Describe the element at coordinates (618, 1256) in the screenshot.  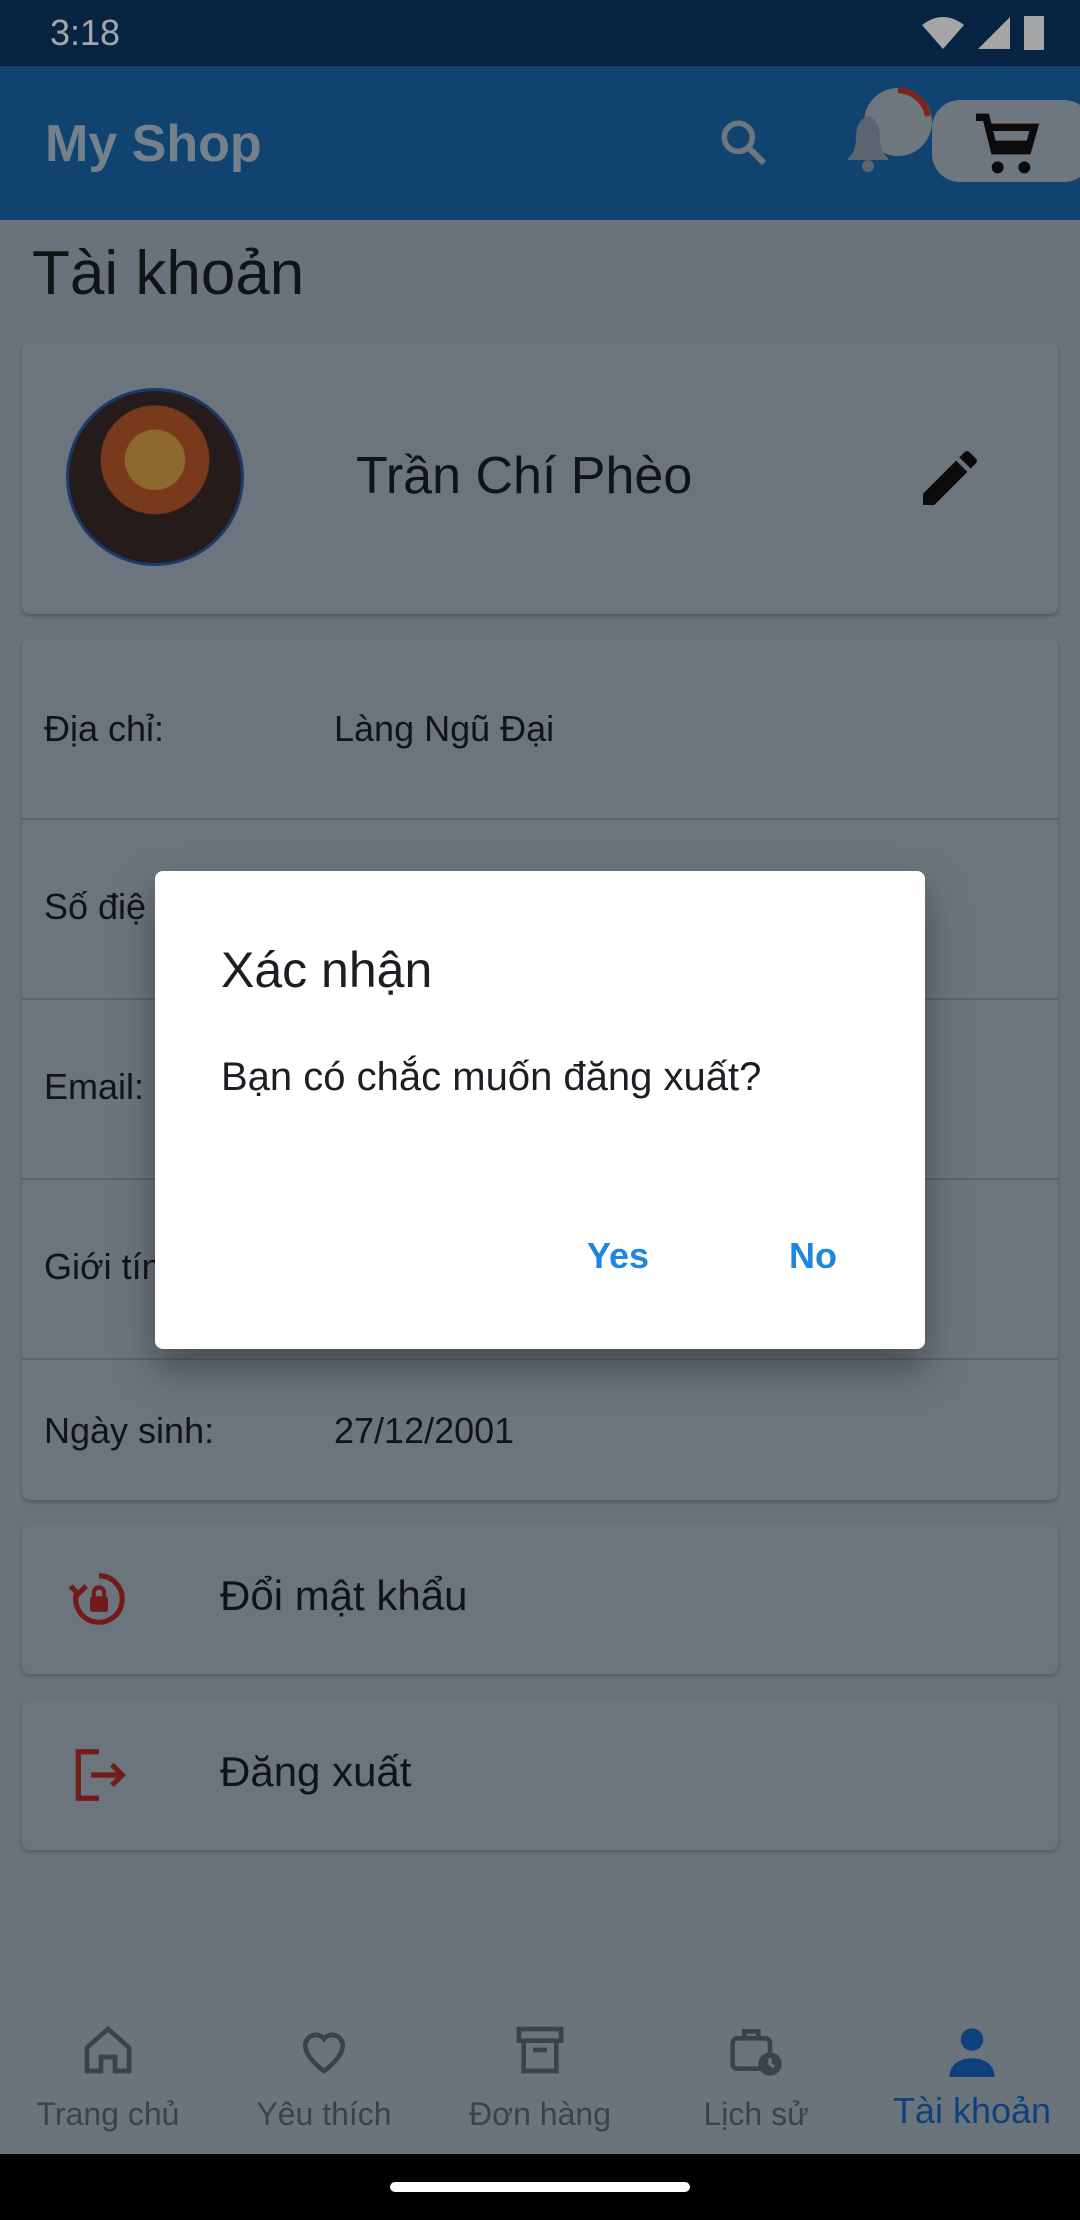
I see `yes-button: Yes` at that location.